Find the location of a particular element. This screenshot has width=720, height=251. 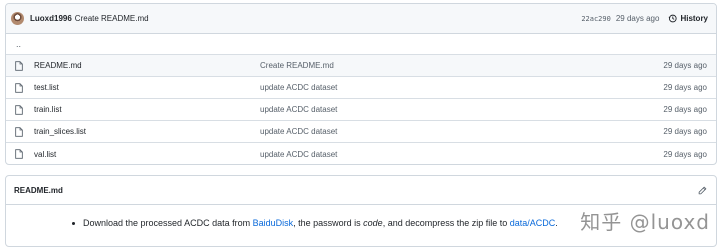

commit-message: Create README.md is located at coordinates (112, 18).